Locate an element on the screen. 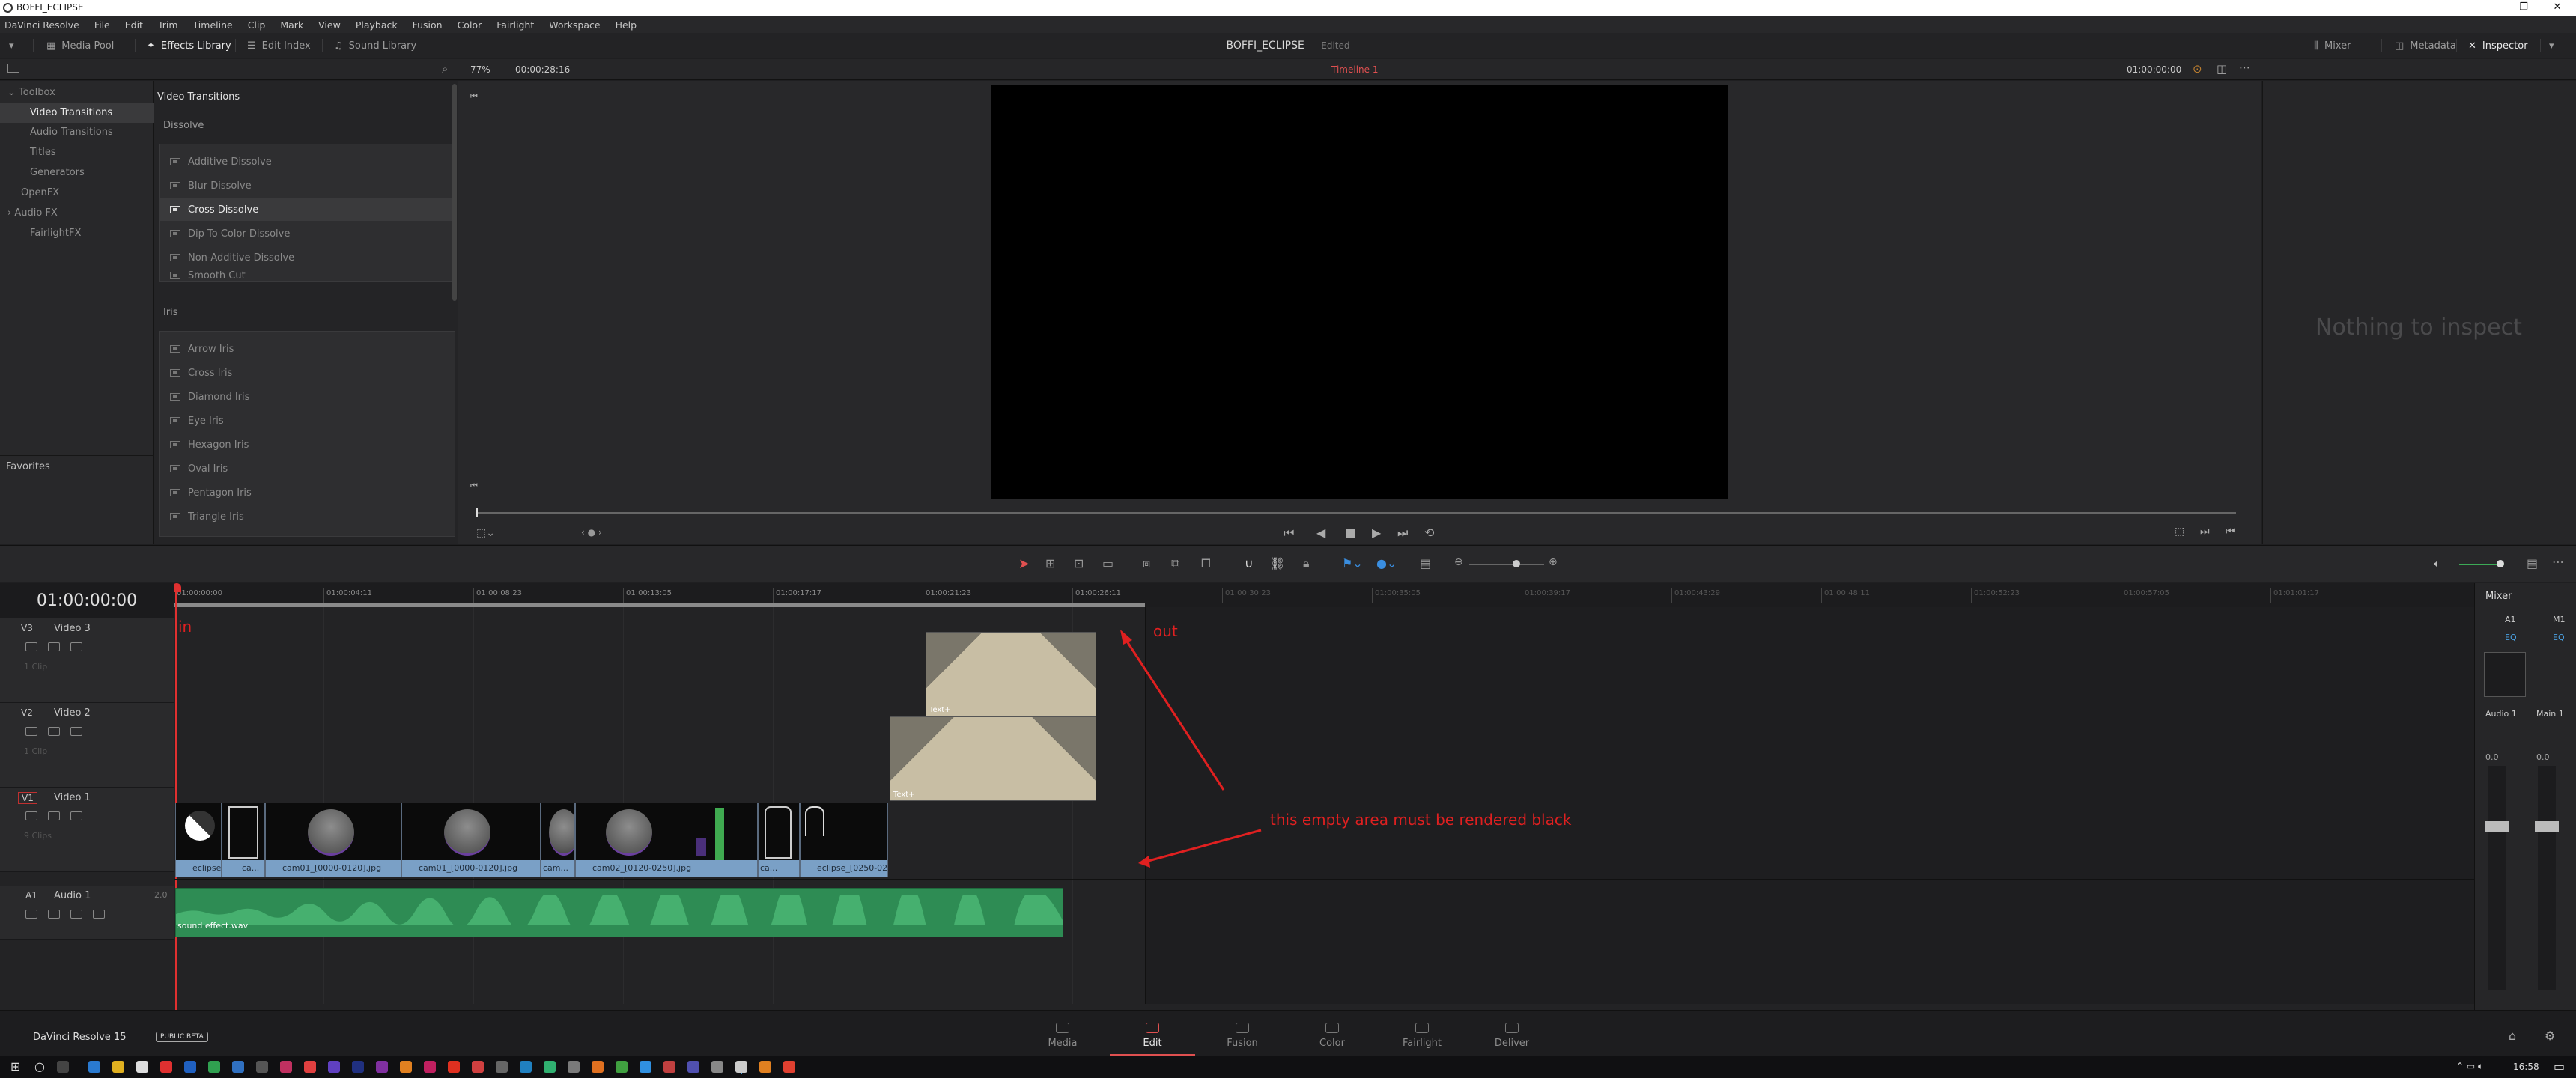  go-to-start-icon: ⏮ is located at coordinates (1289, 533).